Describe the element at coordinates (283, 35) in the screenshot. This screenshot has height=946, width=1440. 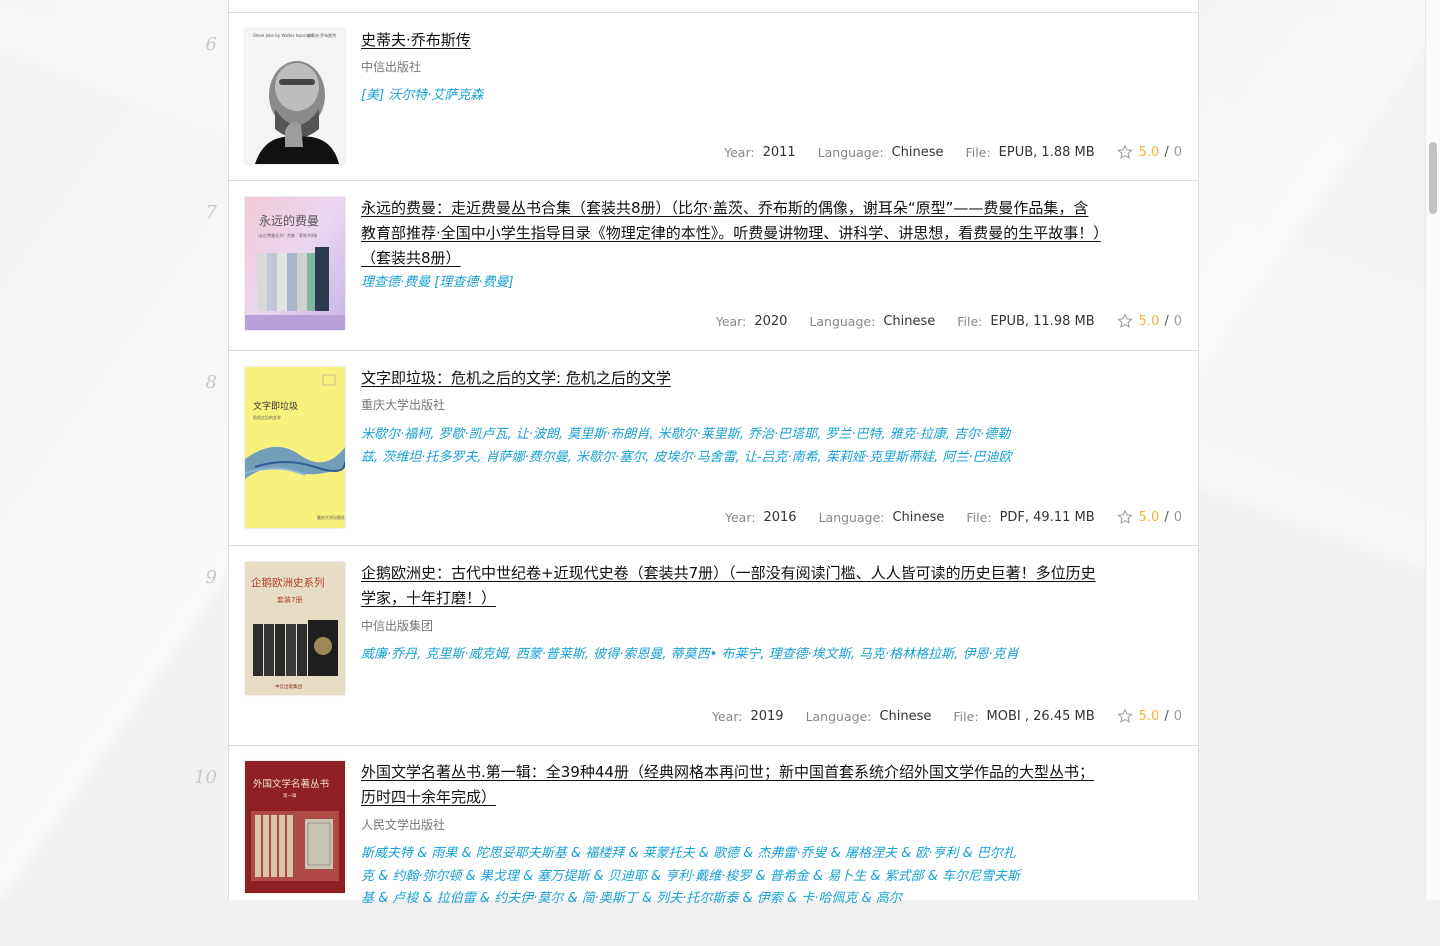
I see `svg-text: Steve Jobs by Walter Isaacson` at that location.